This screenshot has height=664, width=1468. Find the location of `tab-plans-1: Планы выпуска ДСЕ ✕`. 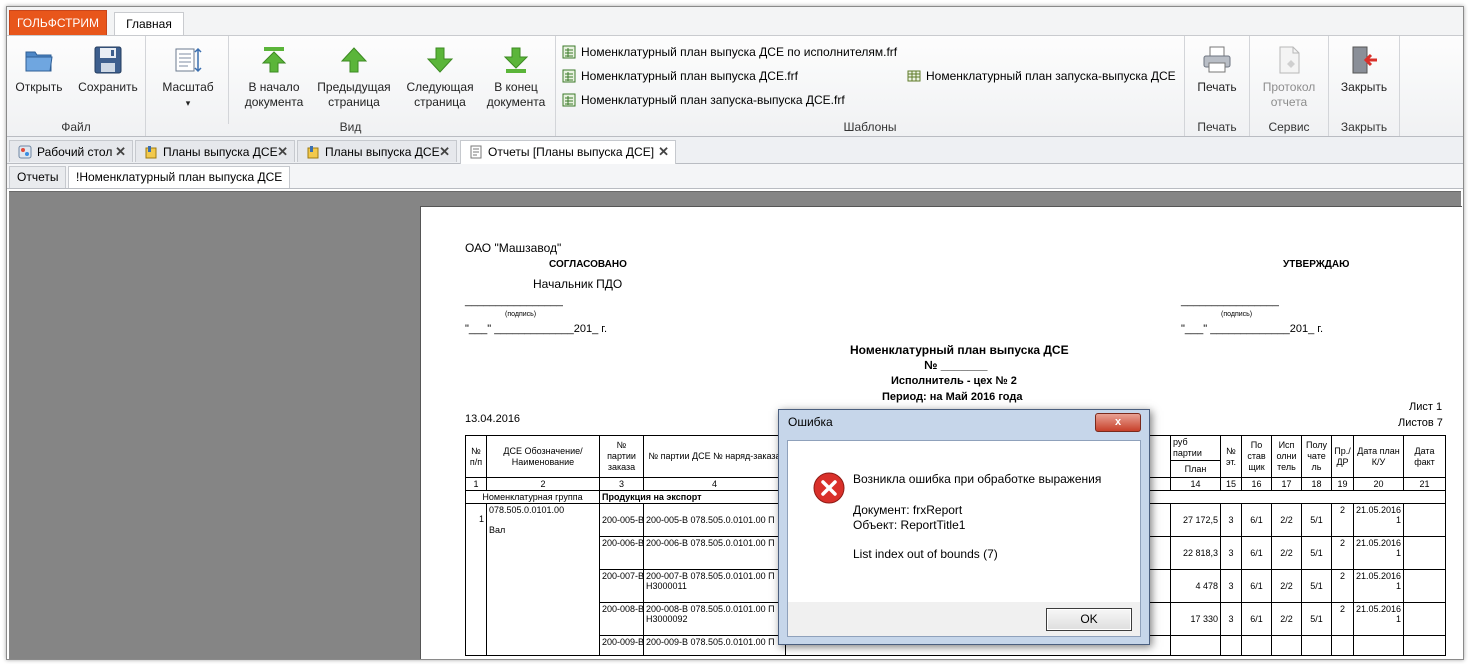

tab-plans-1: Планы выпуска ДСЕ ✕ is located at coordinates (215, 151).